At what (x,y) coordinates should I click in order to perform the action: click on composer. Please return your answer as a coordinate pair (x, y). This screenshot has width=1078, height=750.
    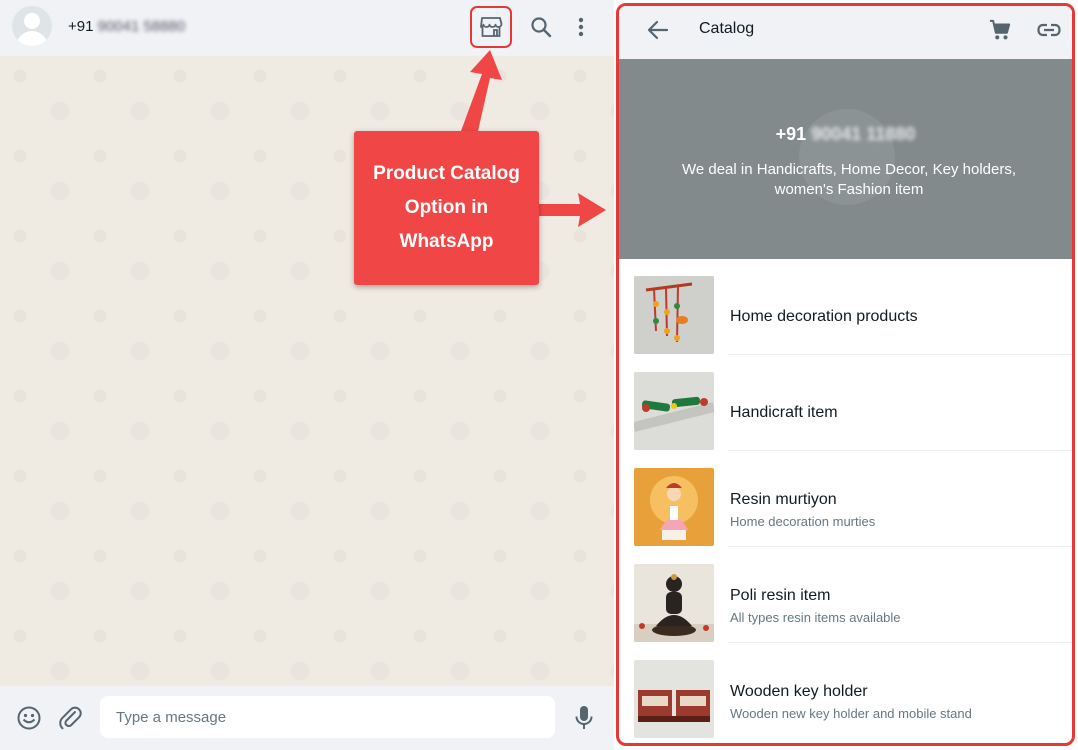
    Looking at the image, I should click on (307, 718).